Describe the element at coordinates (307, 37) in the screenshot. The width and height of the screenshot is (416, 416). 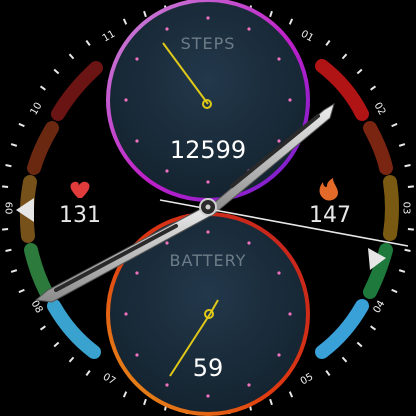
I see `hour-numeral: 01` at that location.